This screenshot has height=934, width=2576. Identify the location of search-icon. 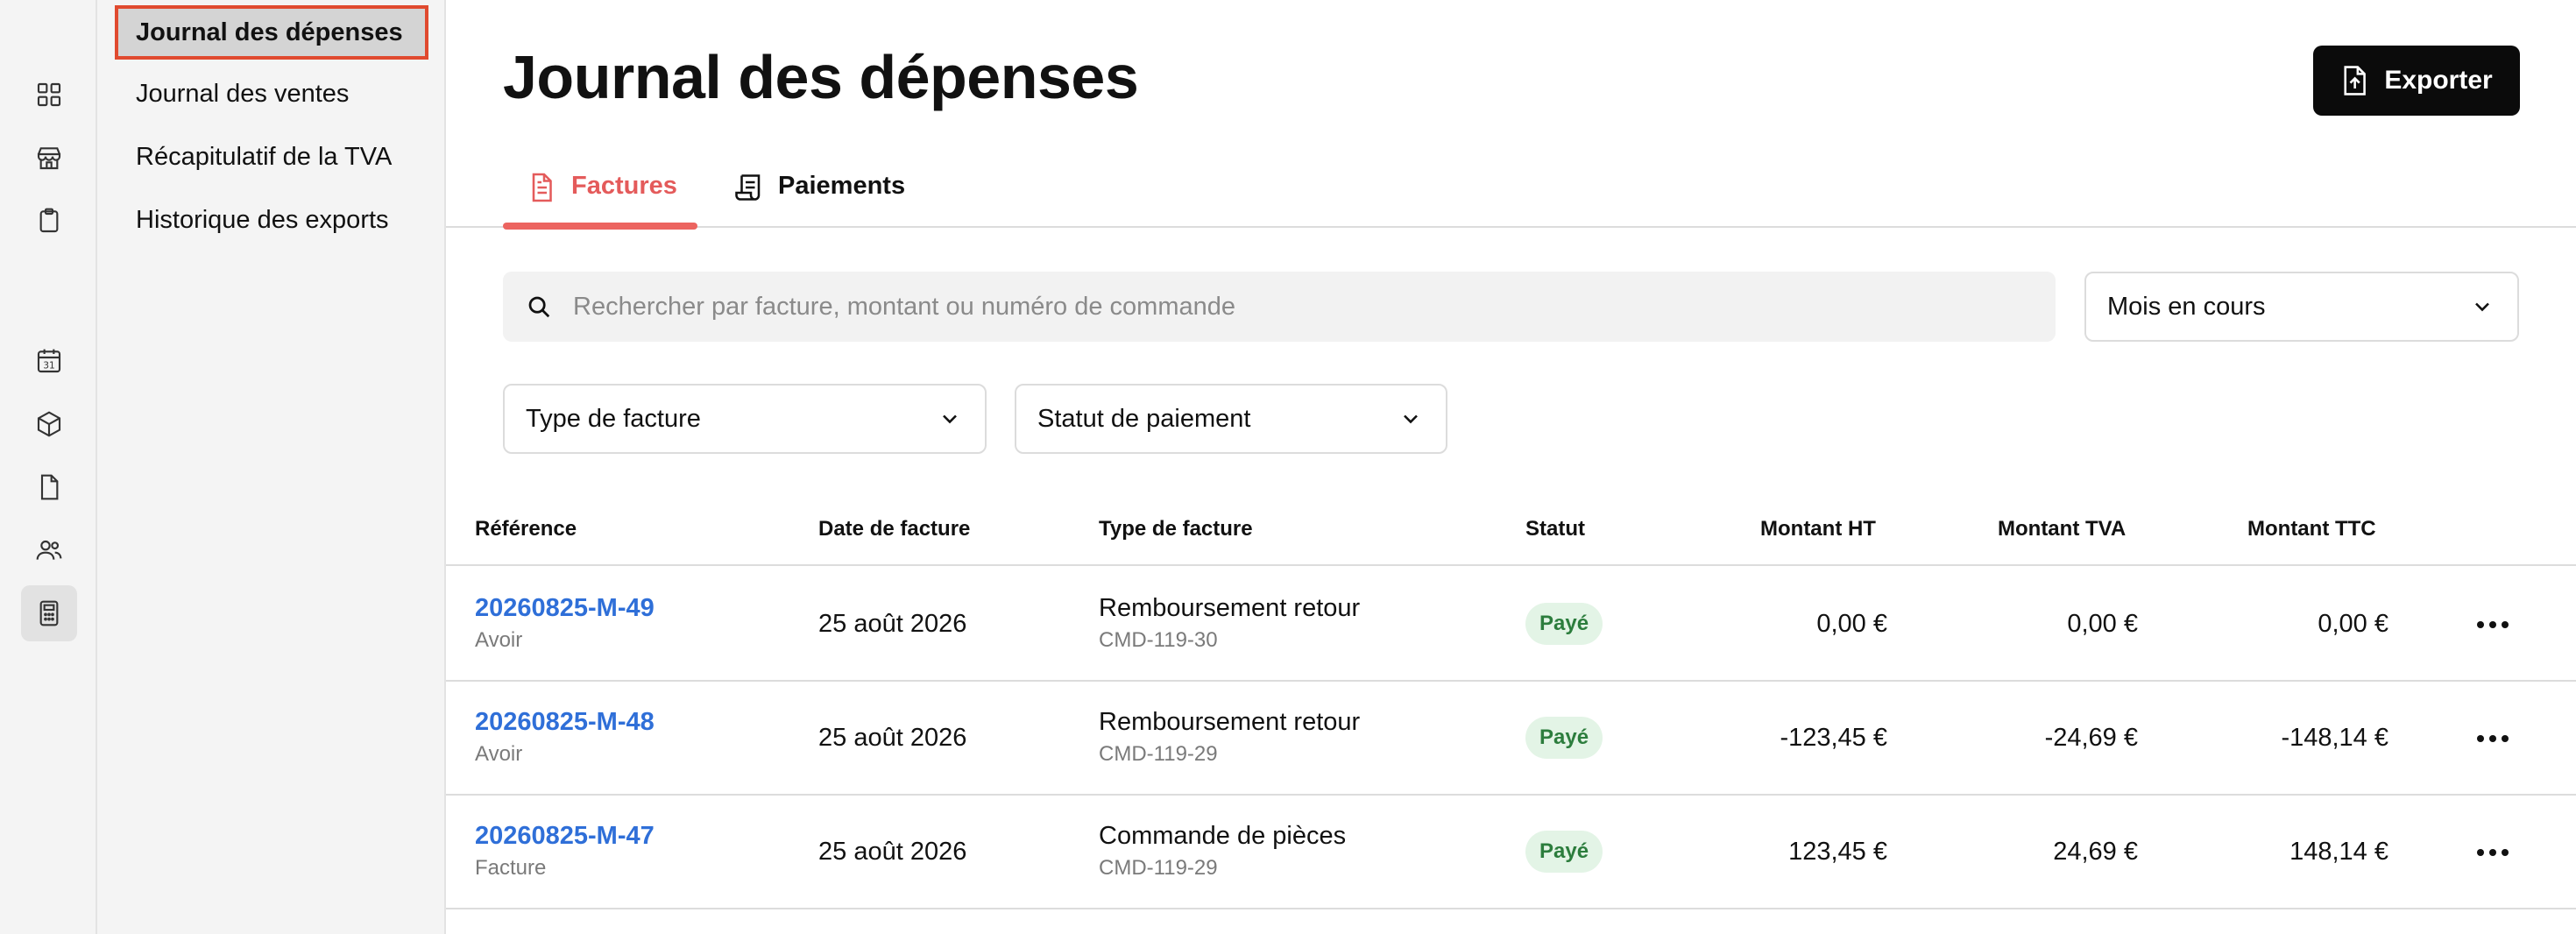
(539, 307).